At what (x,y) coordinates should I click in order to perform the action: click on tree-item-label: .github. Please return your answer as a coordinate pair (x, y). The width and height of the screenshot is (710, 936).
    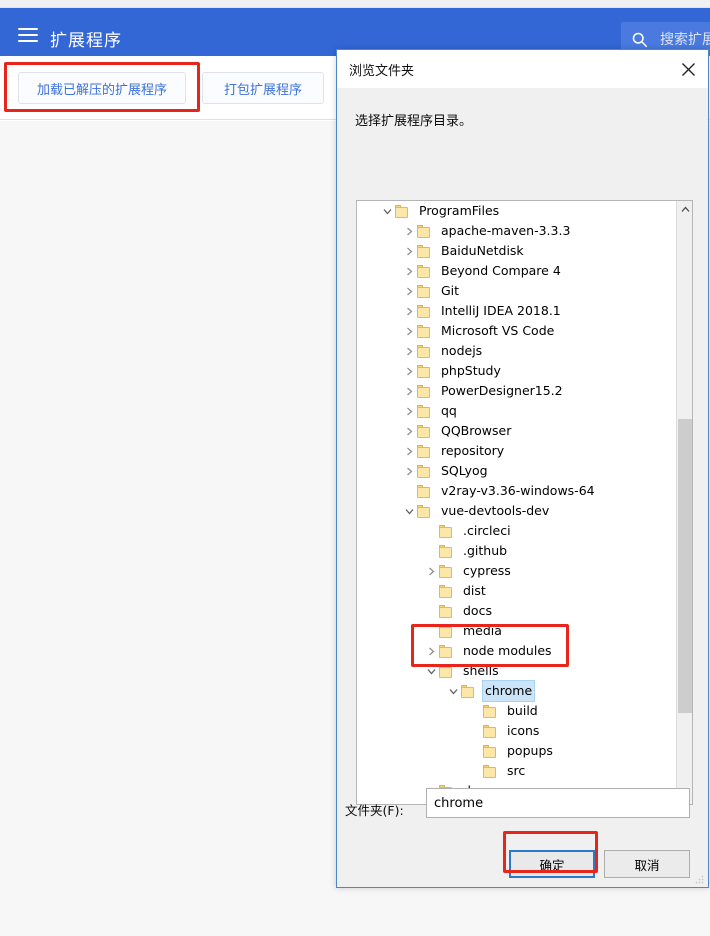
    Looking at the image, I should click on (485, 550).